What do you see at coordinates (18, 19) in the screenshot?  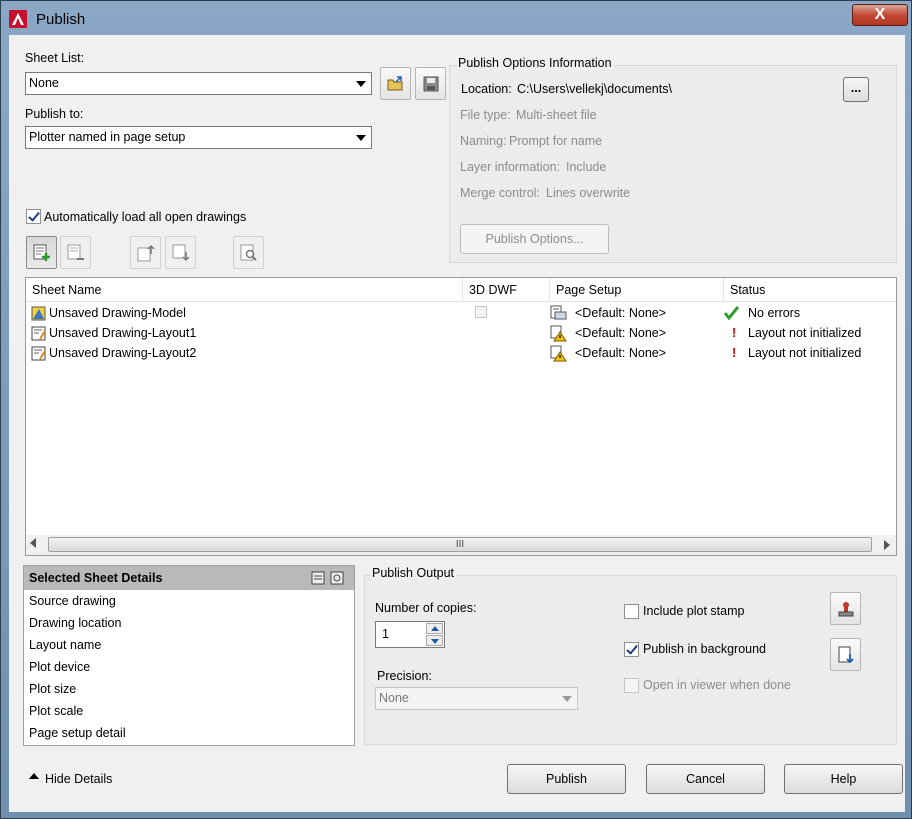 I see `autocad-logo-icon` at bounding box center [18, 19].